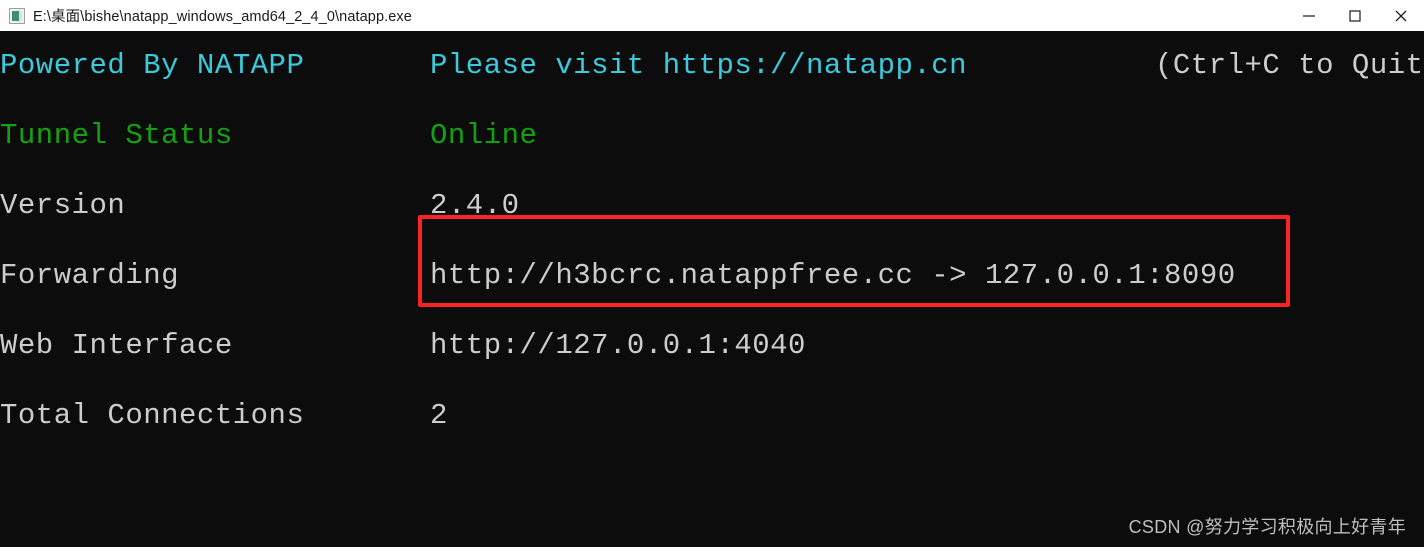  Describe the element at coordinates (116, 345) in the screenshot. I see `row-label: Web Interface` at that location.